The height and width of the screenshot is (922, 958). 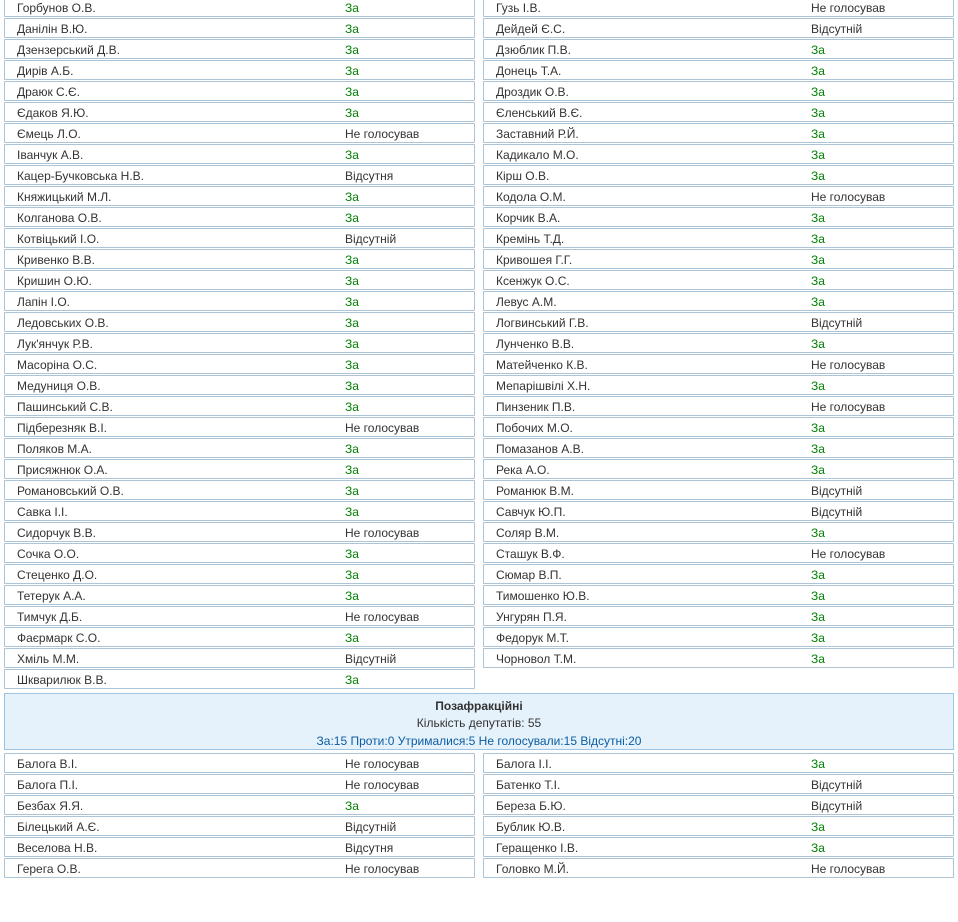 What do you see at coordinates (239, 595) in the screenshot?
I see `deputy-vote-row: Тетерук А.А. За` at bounding box center [239, 595].